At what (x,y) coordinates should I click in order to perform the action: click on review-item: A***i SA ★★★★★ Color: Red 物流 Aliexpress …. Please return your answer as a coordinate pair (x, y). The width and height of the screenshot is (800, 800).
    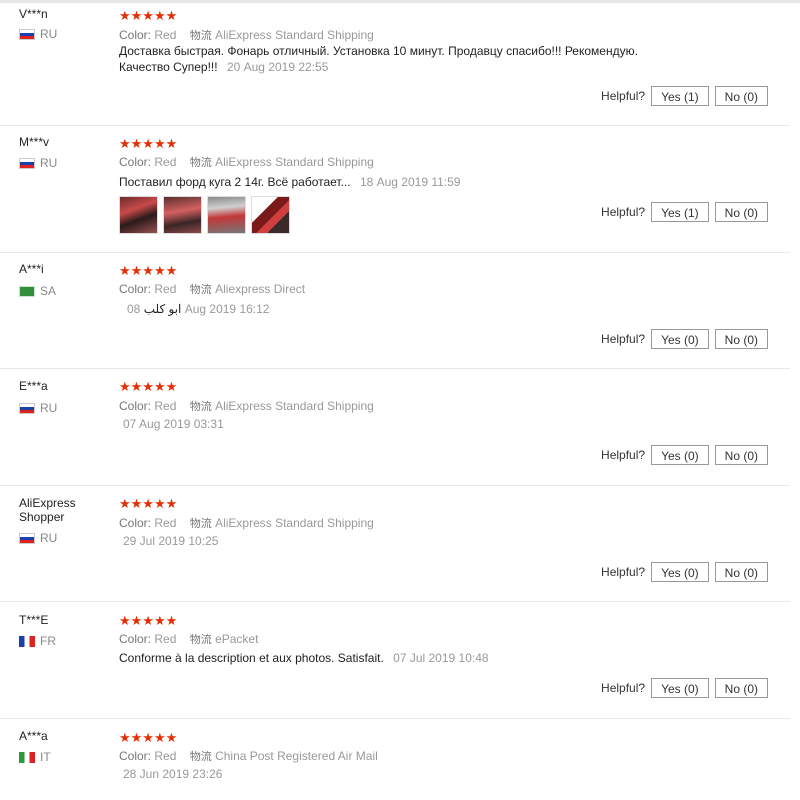
    Looking at the image, I should click on (395, 311).